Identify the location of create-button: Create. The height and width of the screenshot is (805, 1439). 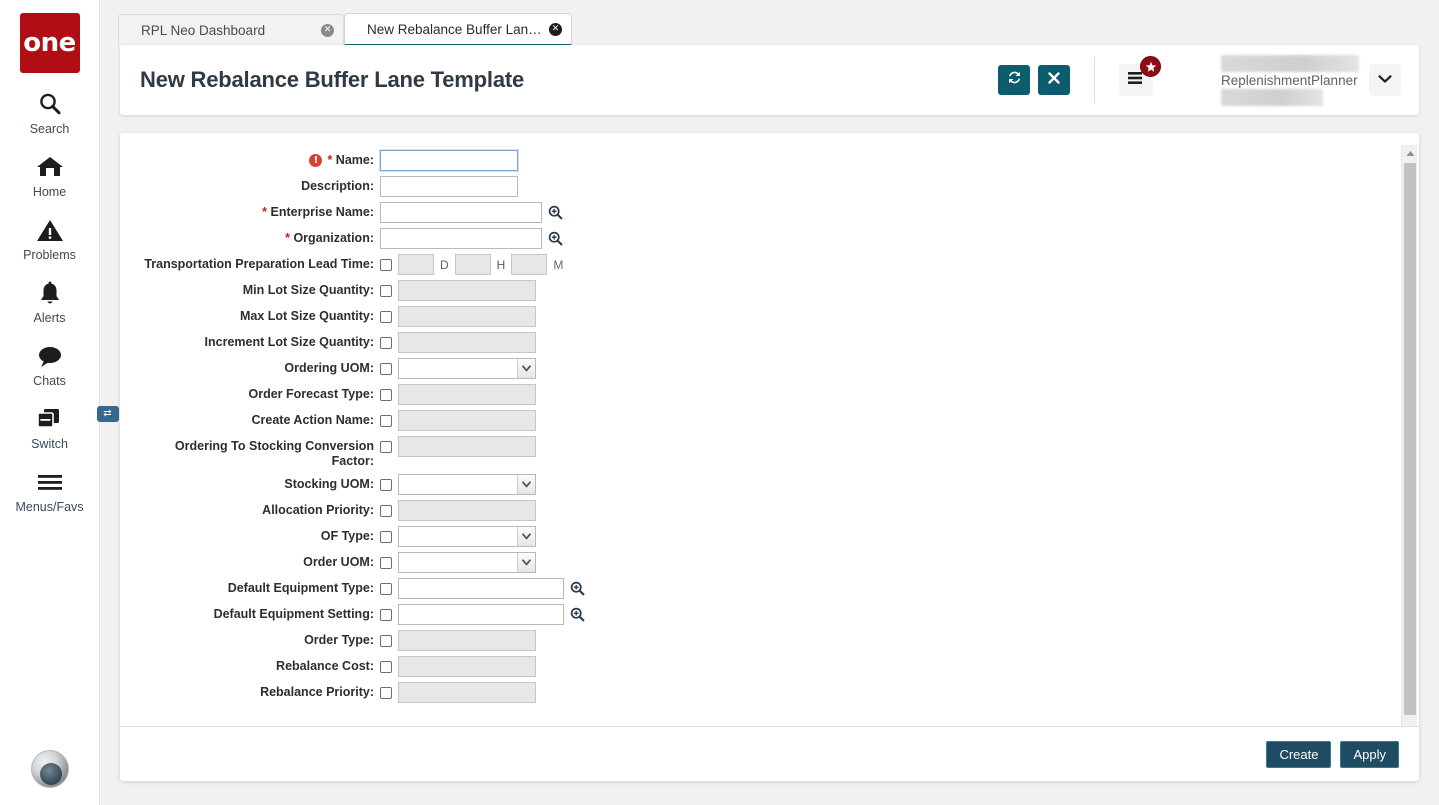
(1299, 754).